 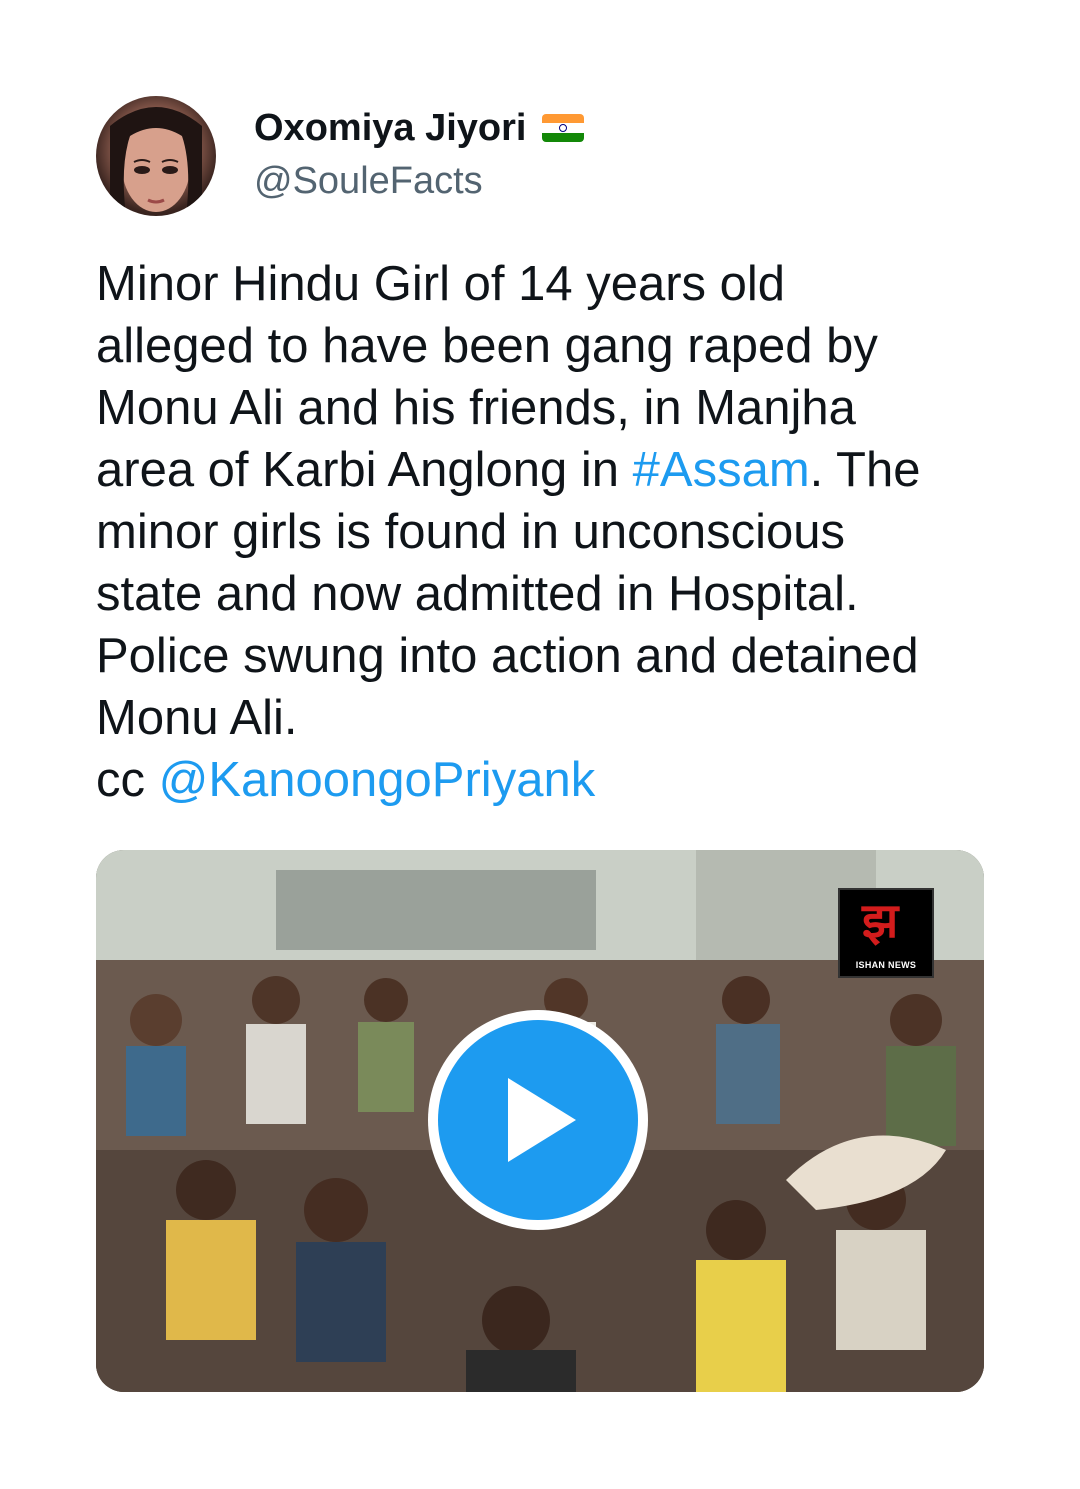 What do you see at coordinates (441, 284) in the screenshot?
I see `tweet-text-segment: Minor Hindu Girl of 14 years old` at bounding box center [441, 284].